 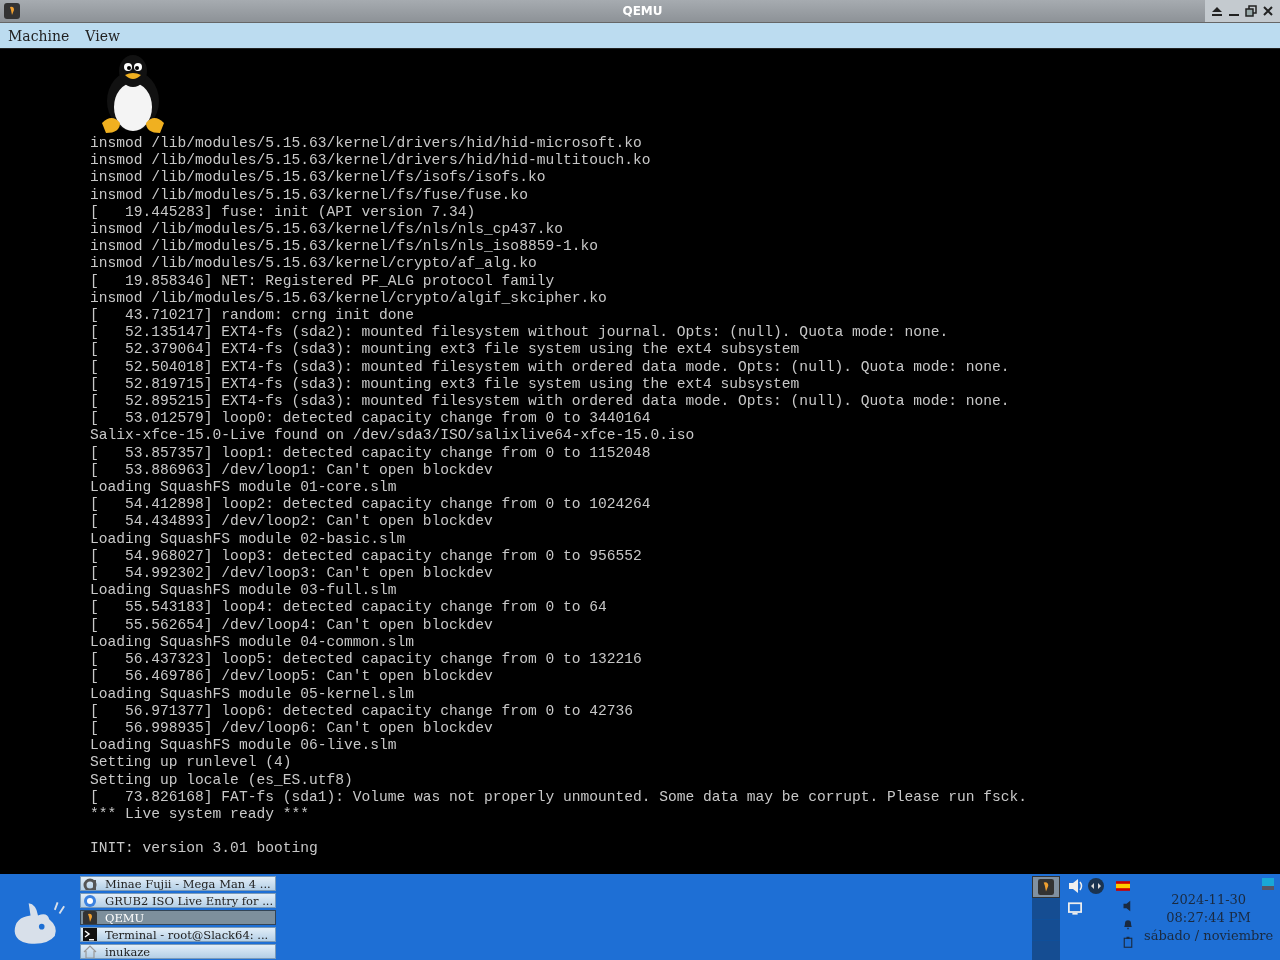 What do you see at coordinates (1209, 900) in the screenshot?
I see `clock-date: 2024-11-30` at bounding box center [1209, 900].